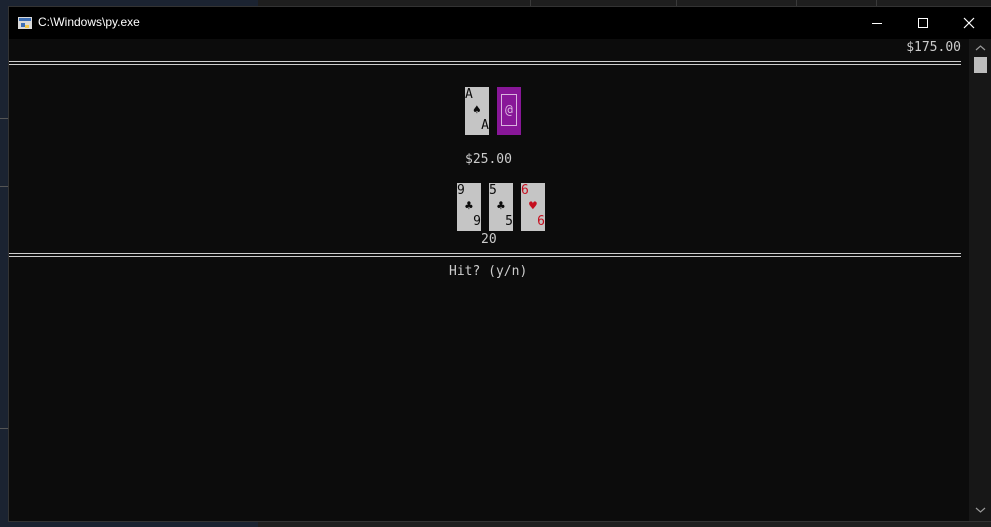 The height and width of the screenshot is (527, 991). I want to click on maximize-button, so click(923, 23).